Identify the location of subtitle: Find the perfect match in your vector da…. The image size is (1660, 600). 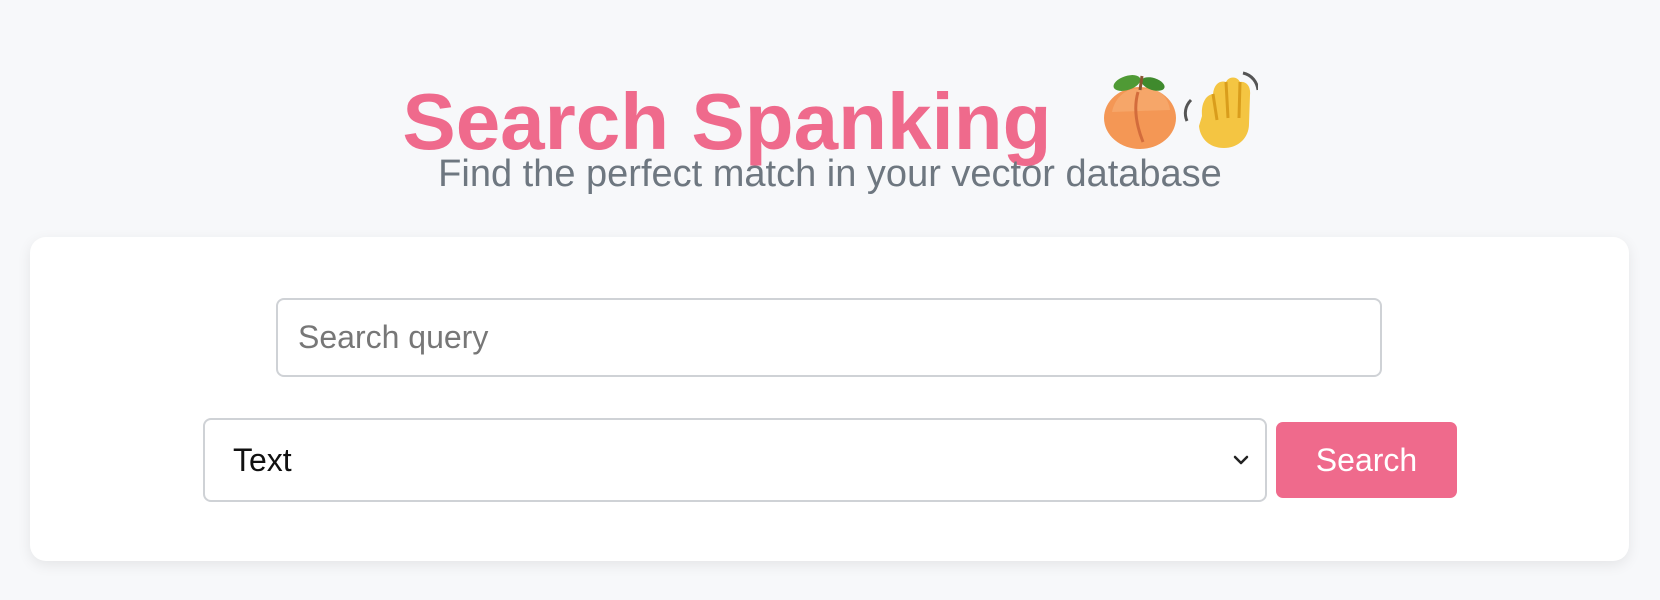
(830, 174).